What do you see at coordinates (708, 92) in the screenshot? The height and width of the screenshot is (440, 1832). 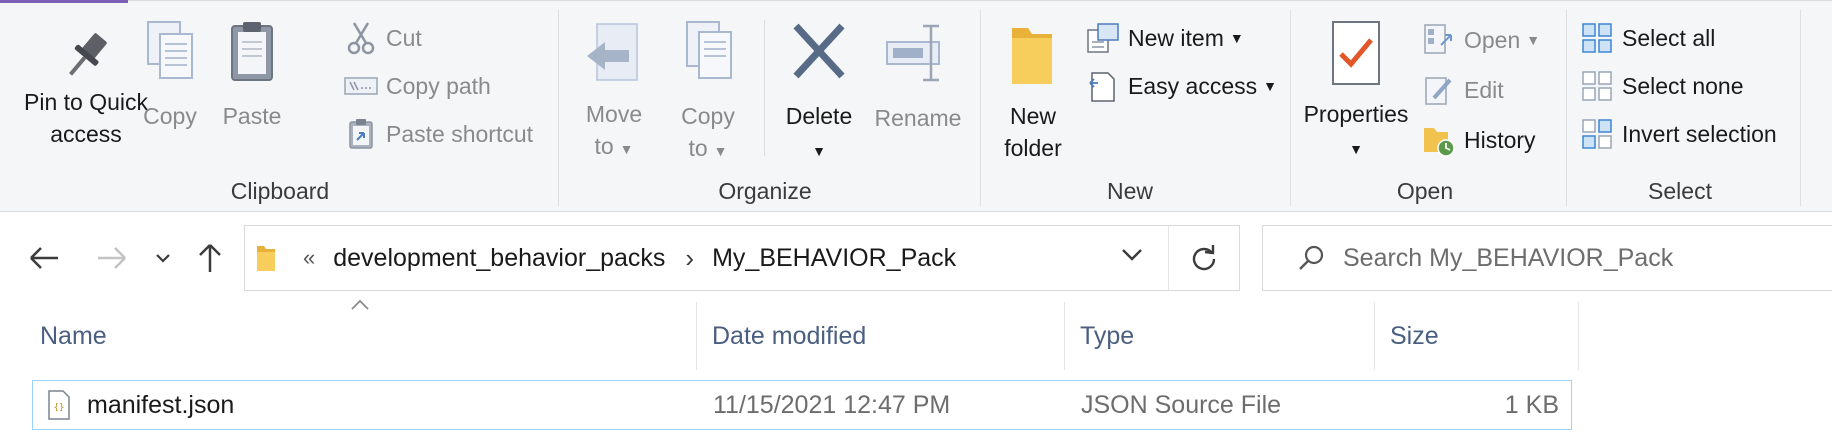 I see `copy-to-button: Copy to ▼` at bounding box center [708, 92].